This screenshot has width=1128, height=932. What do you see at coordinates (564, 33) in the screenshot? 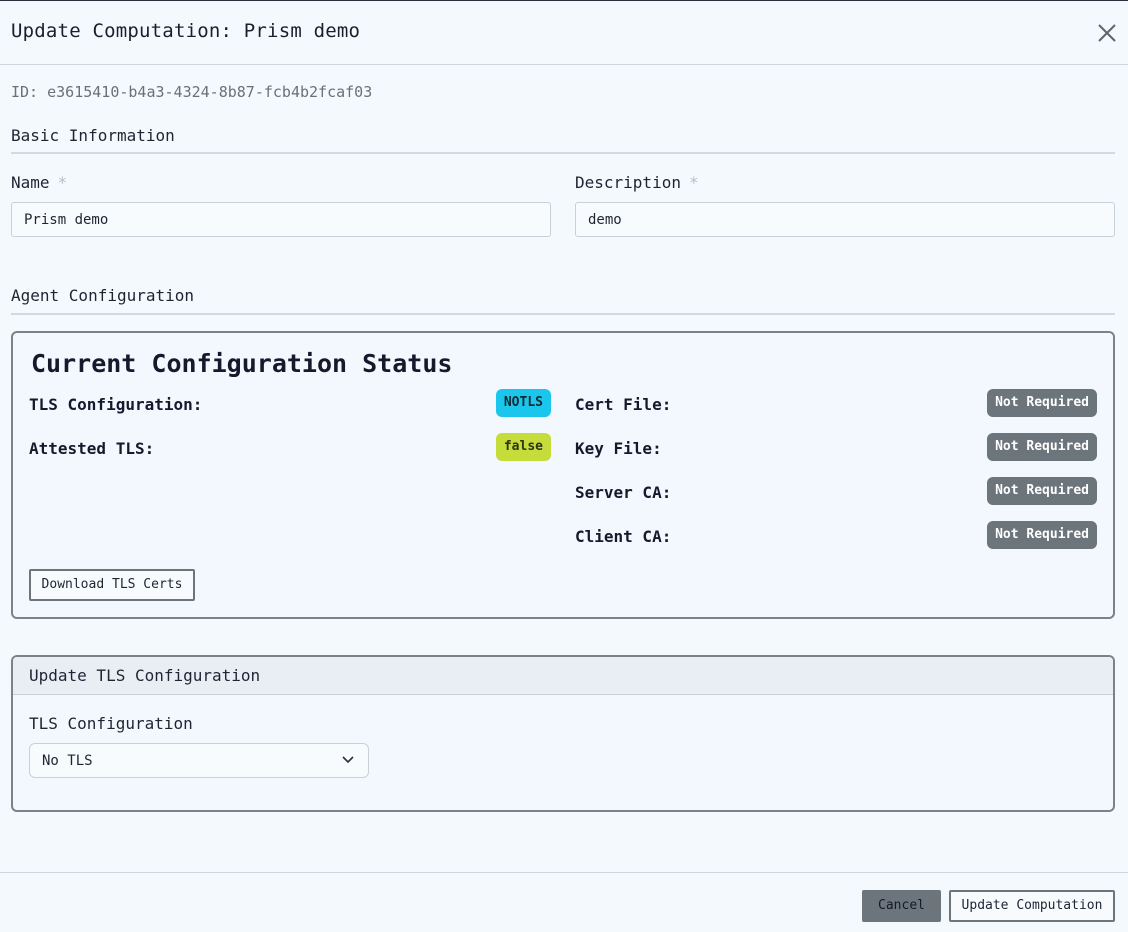
I see `modal-header: Update Computation: Prism demo` at bounding box center [564, 33].